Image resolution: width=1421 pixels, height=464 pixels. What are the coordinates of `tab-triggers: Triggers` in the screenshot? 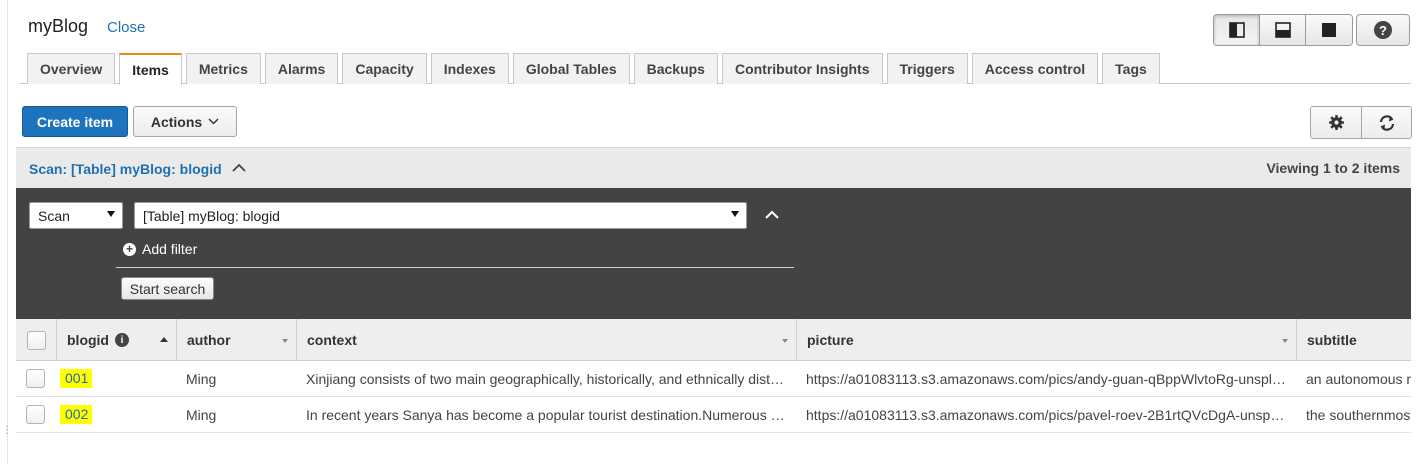 It's located at (927, 68).